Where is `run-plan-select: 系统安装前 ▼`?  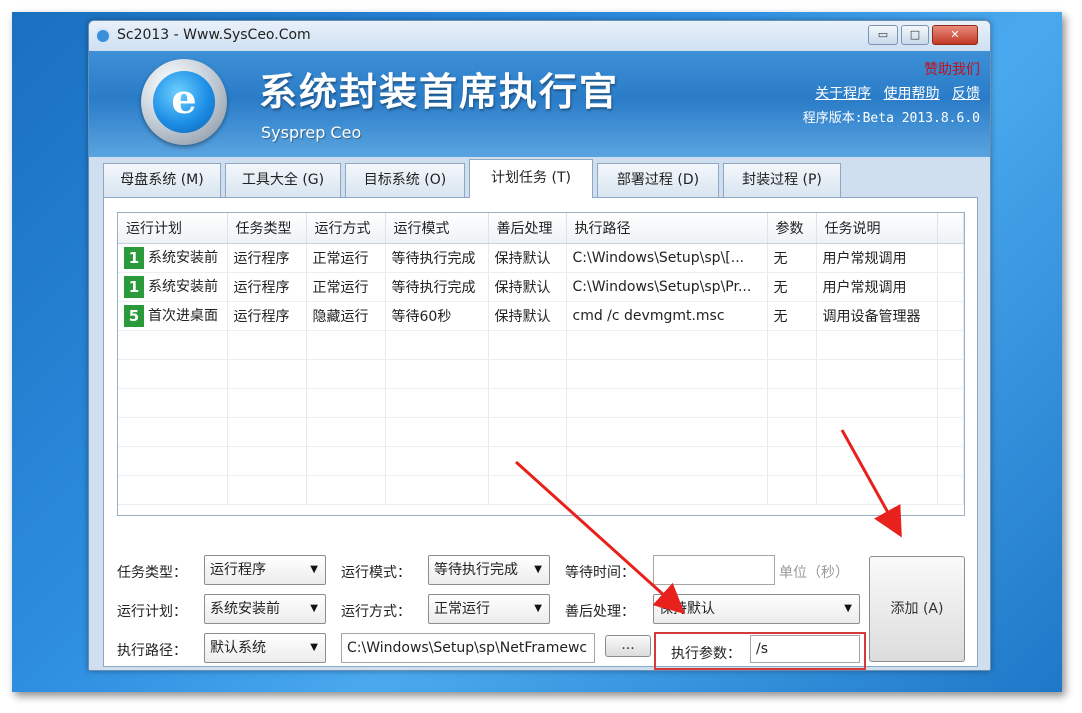 run-plan-select: 系统安装前 ▼ is located at coordinates (265, 609).